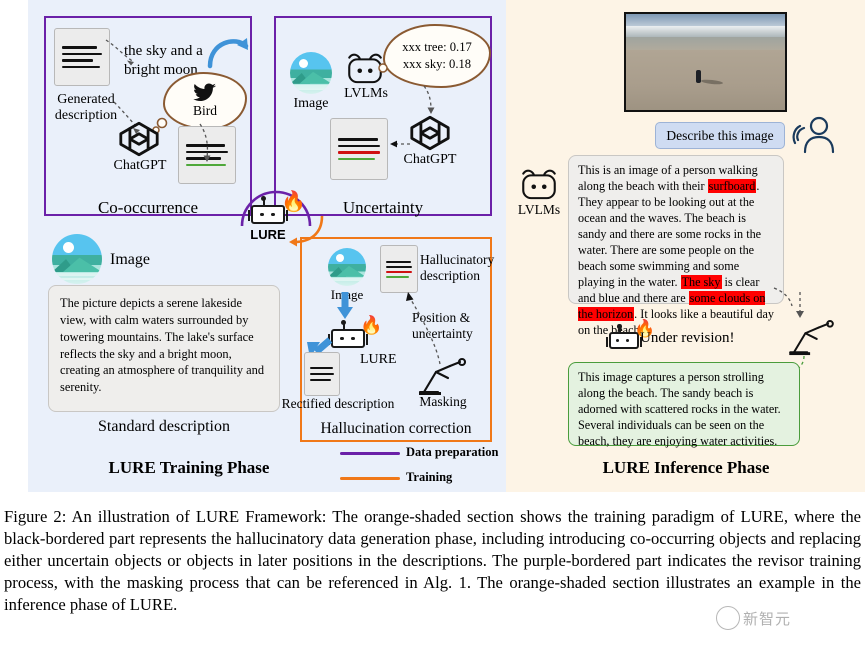 The height and width of the screenshot is (654, 865). I want to click on watermark: 新智元, so click(778, 618).